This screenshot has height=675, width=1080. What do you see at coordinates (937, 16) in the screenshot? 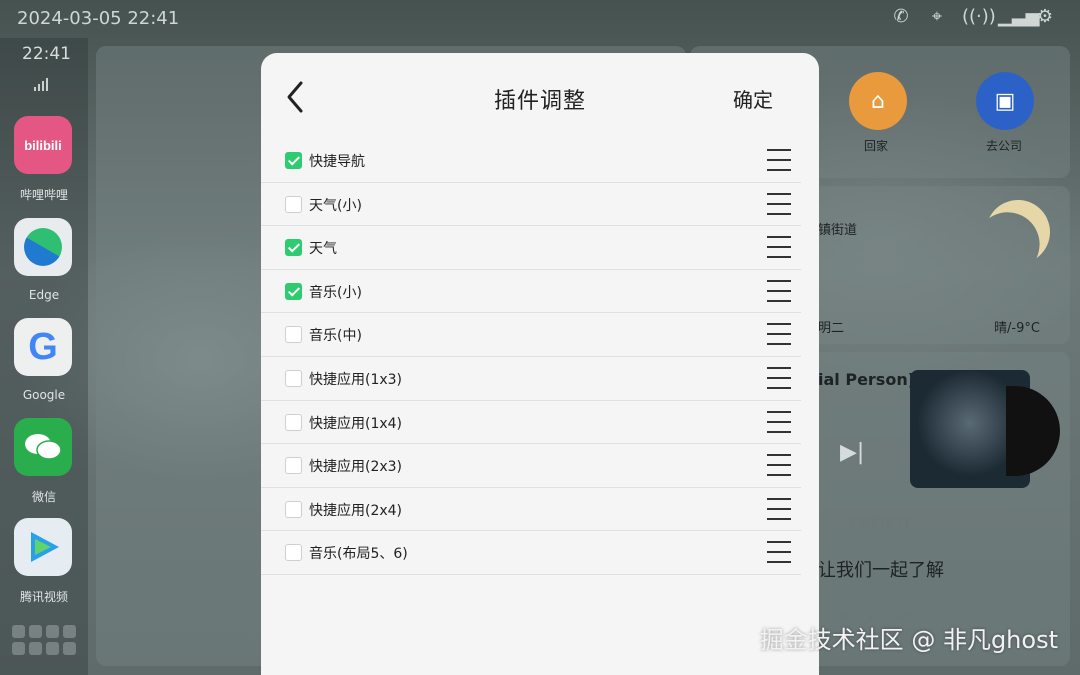
I see `location-icon: ⌖` at bounding box center [937, 16].